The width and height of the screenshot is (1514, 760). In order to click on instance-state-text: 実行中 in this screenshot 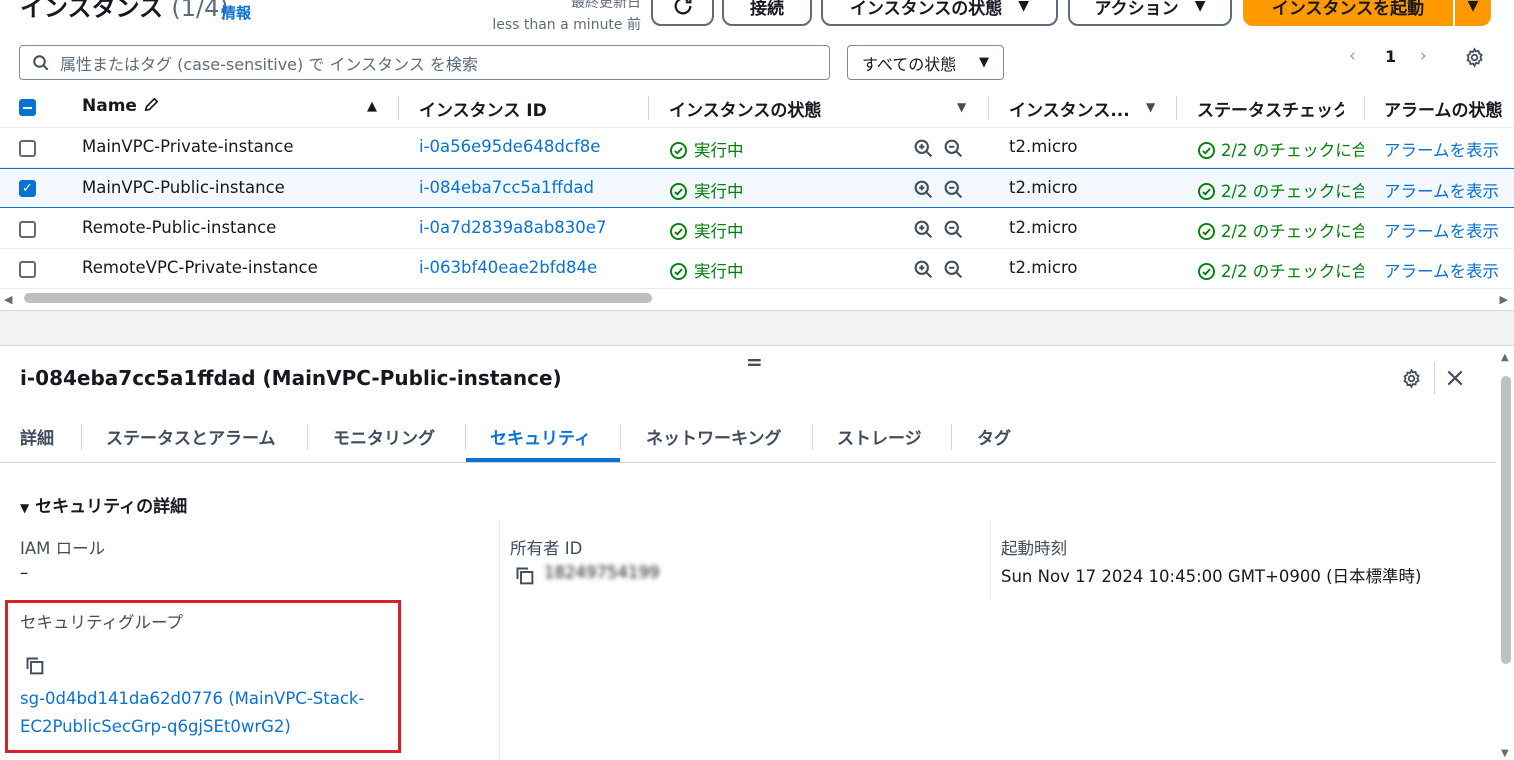, I will do `click(719, 150)`.